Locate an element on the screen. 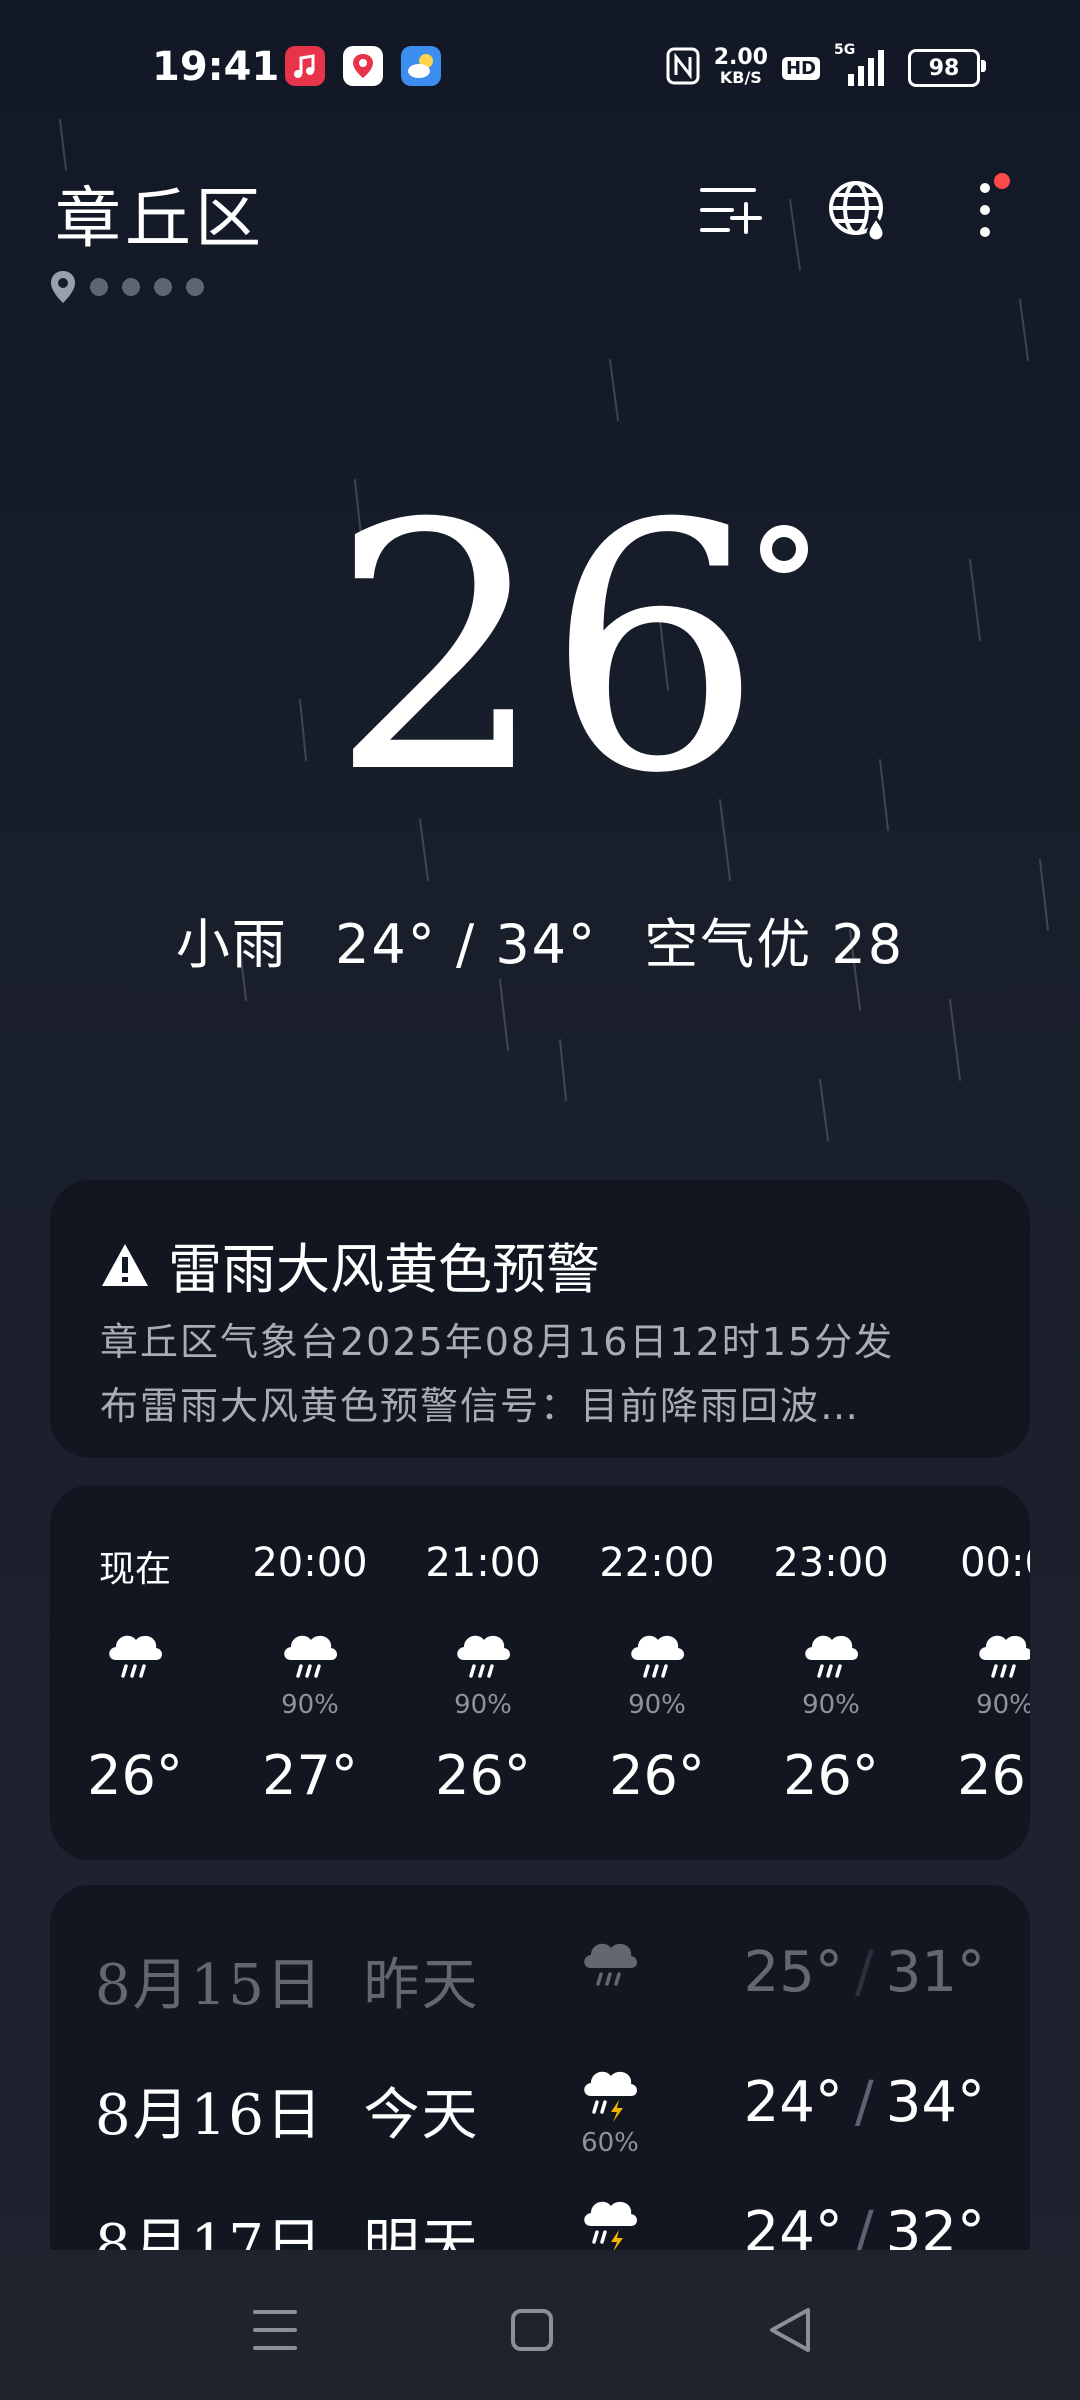 Image resolution: width=1080 pixels, height=2400 pixels. navigation-bar is located at coordinates (540, 2325).